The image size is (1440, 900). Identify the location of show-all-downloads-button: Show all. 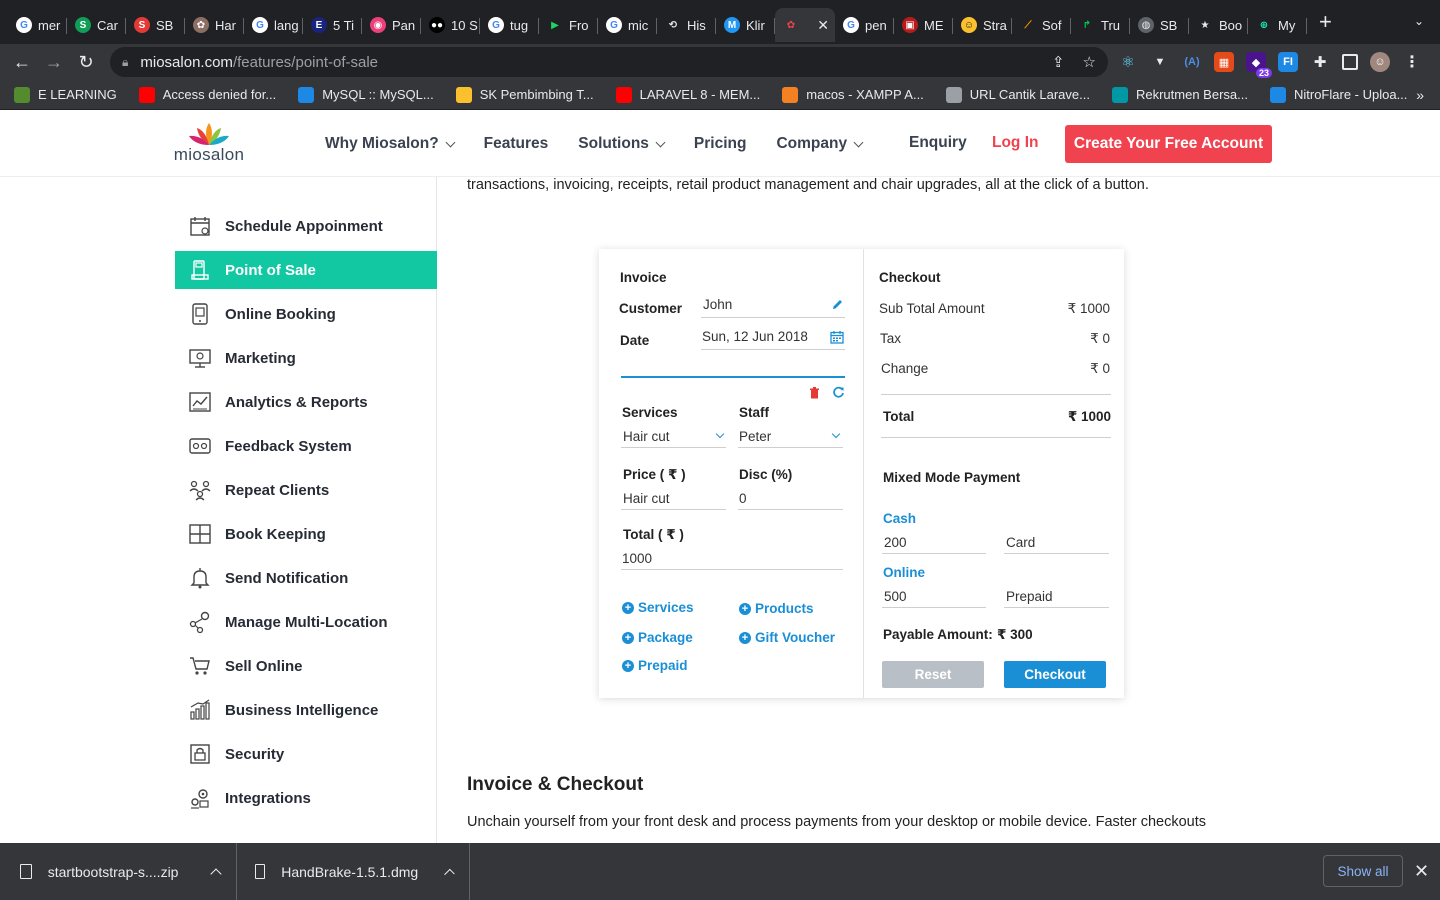
(1363, 871).